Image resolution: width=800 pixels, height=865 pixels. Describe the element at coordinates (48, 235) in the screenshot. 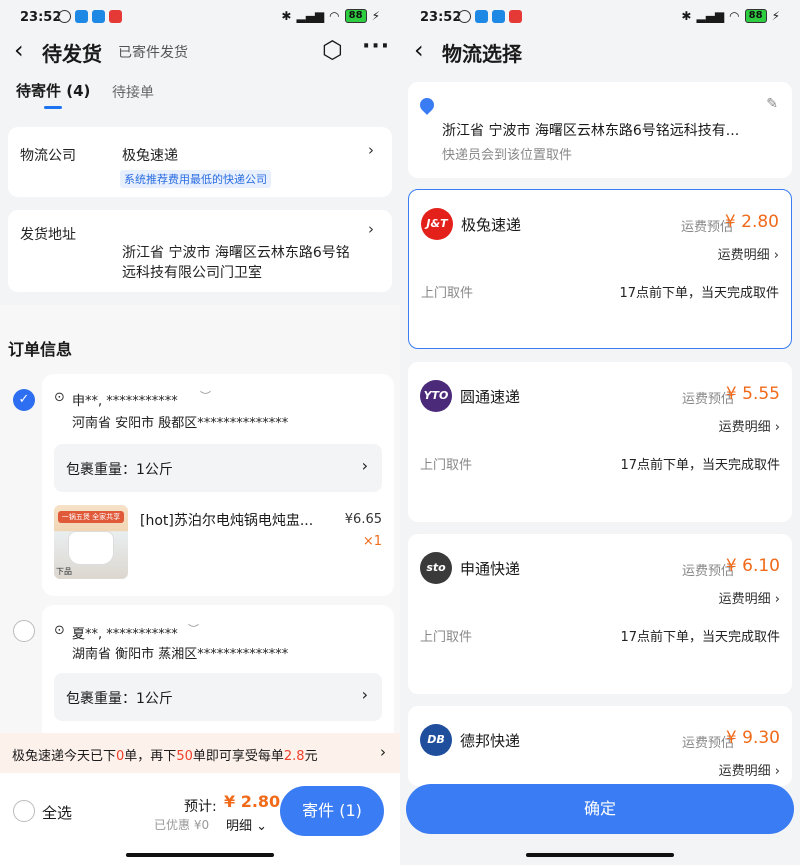

I see `address-label: 发货地址` at that location.